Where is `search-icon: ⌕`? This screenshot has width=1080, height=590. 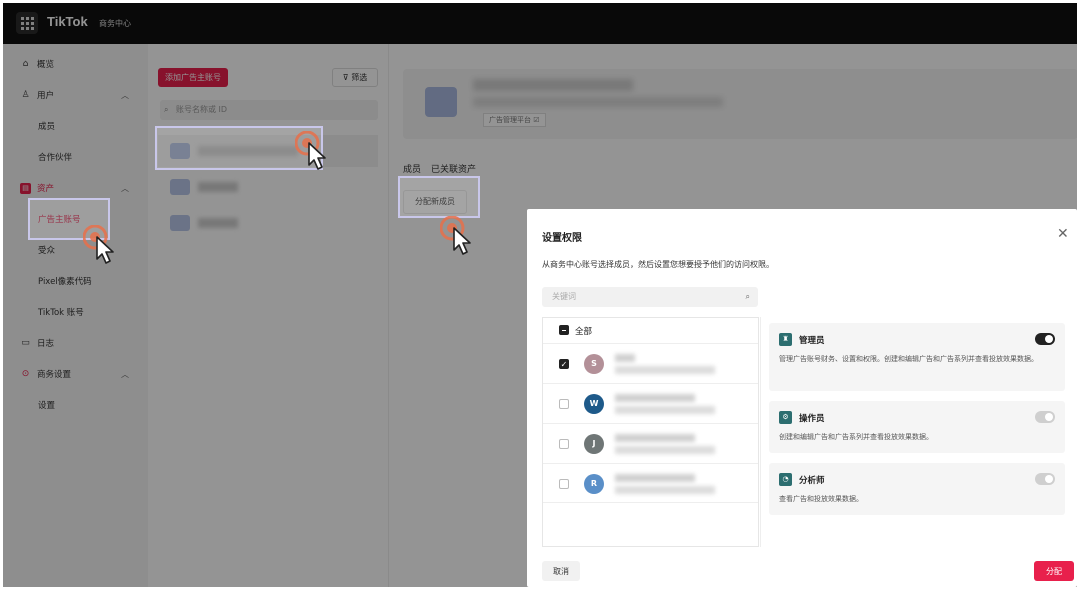
search-icon: ⌕ is located at coordinates (747, 296).